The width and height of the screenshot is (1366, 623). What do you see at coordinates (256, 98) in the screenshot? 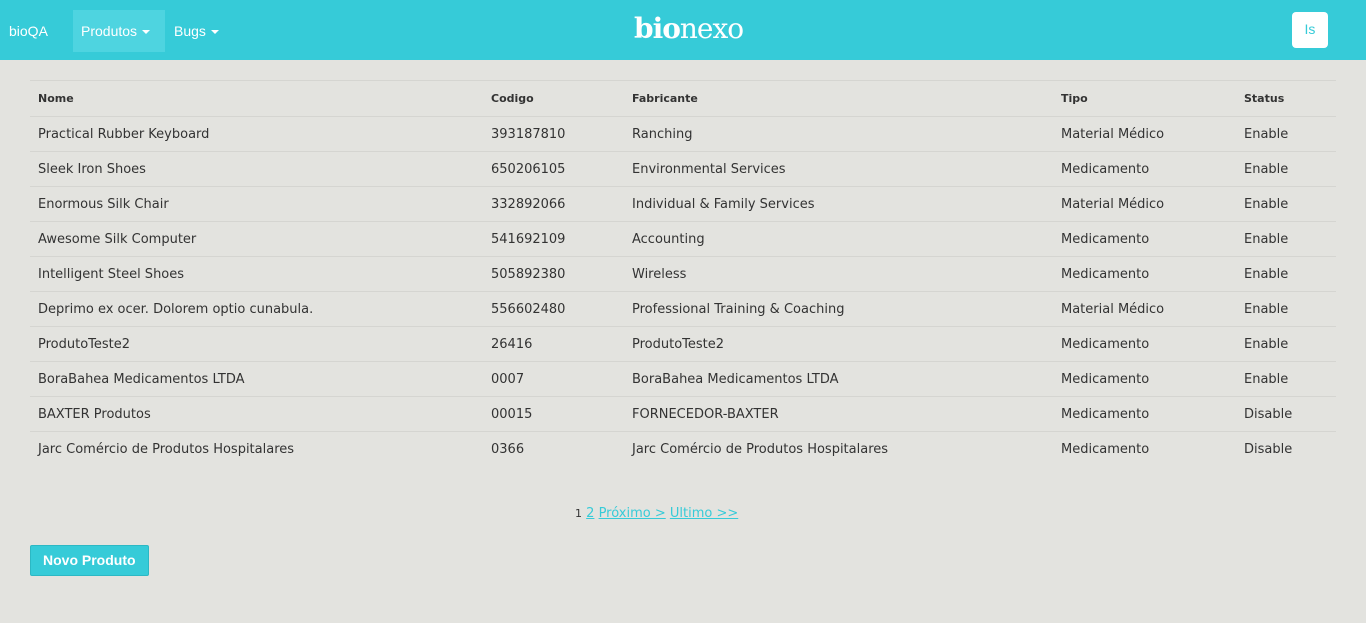
I see `column-header-nome: Nome` at bounding box center [256, 98].